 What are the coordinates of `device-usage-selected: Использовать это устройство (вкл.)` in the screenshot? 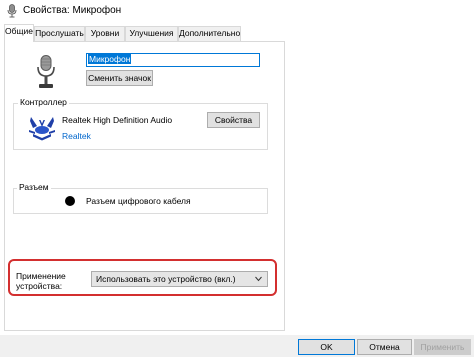 It's located at (166, 279).